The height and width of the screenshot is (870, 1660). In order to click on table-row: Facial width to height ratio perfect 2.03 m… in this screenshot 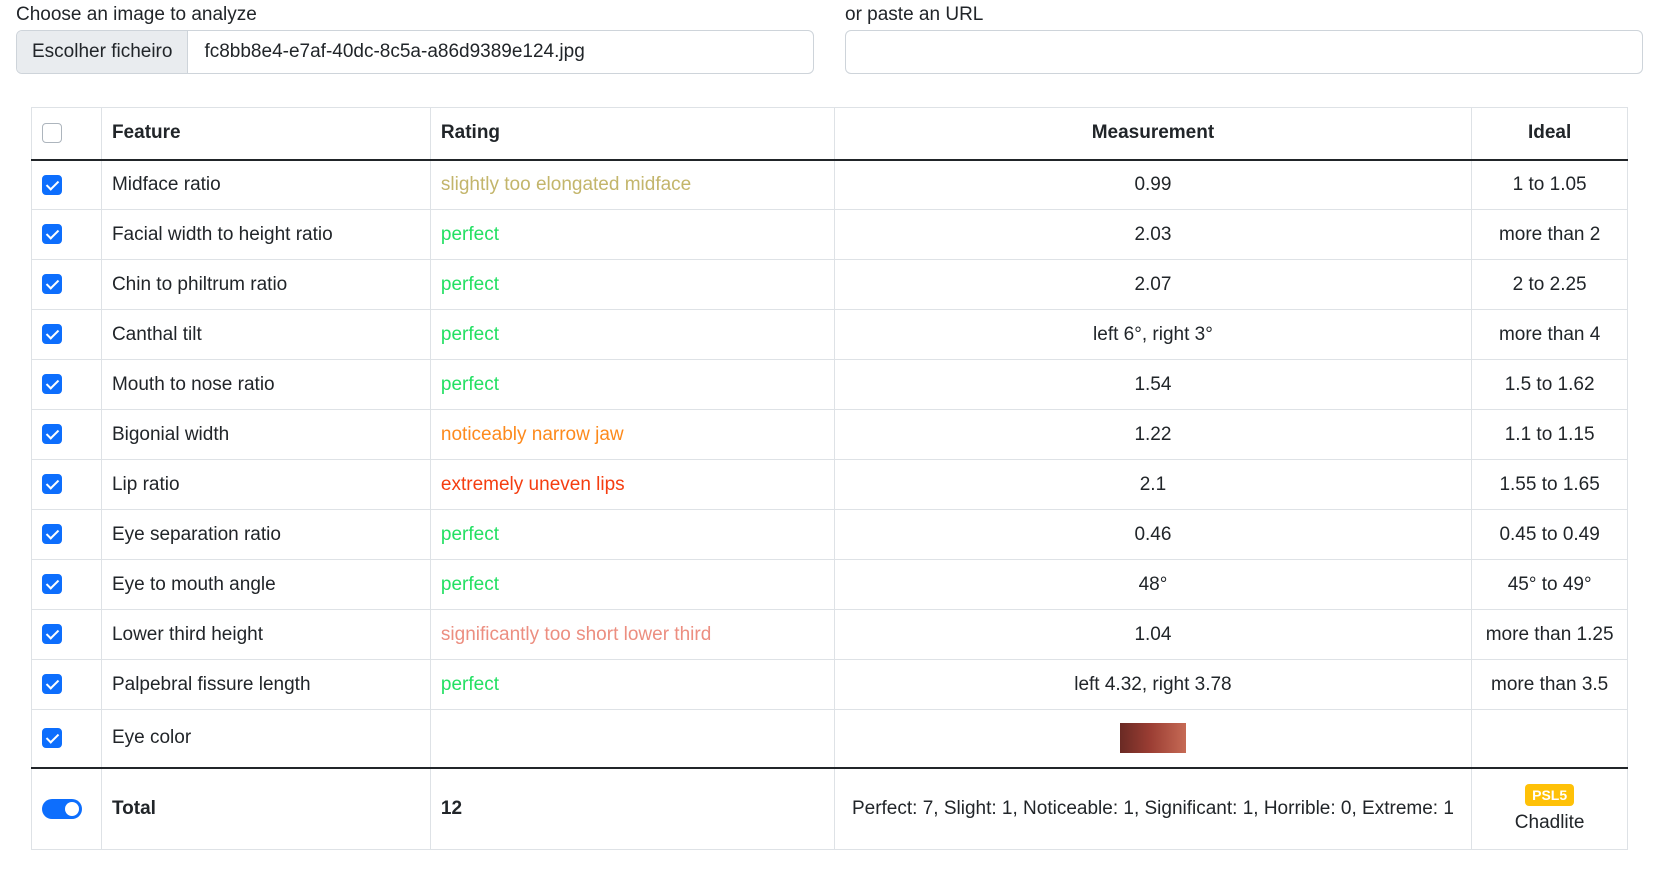, I will do `click(829, 234)`.